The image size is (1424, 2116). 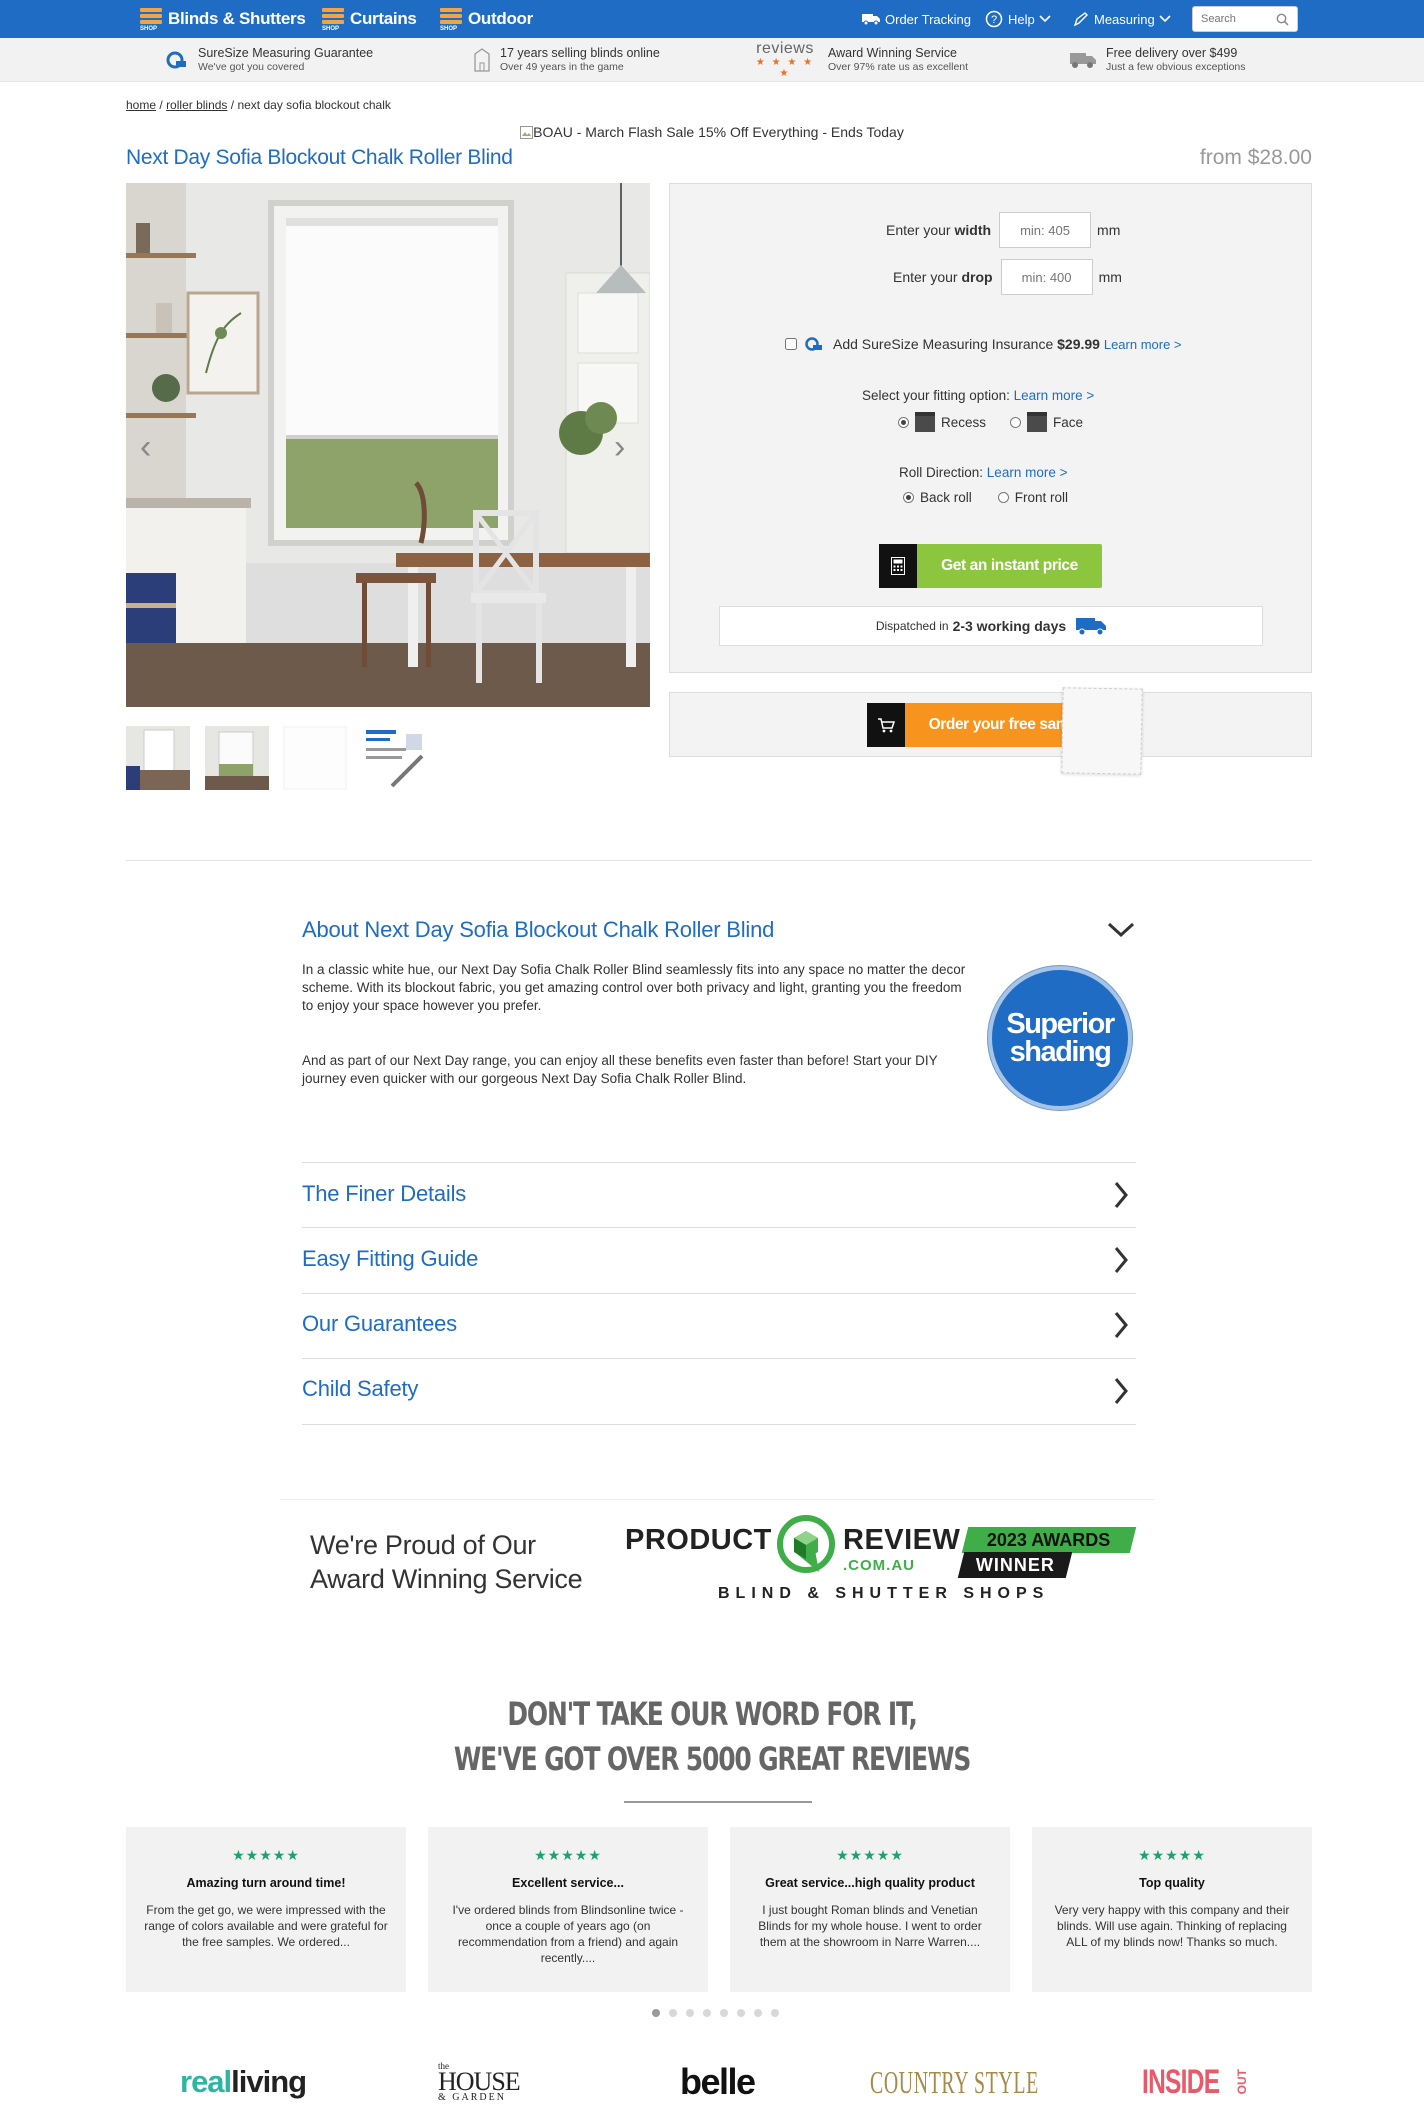 What do you see at coordinates (500, 18) in the screenshot?
I see `nav-label: Outdoor` at bounding box center [500, 18].